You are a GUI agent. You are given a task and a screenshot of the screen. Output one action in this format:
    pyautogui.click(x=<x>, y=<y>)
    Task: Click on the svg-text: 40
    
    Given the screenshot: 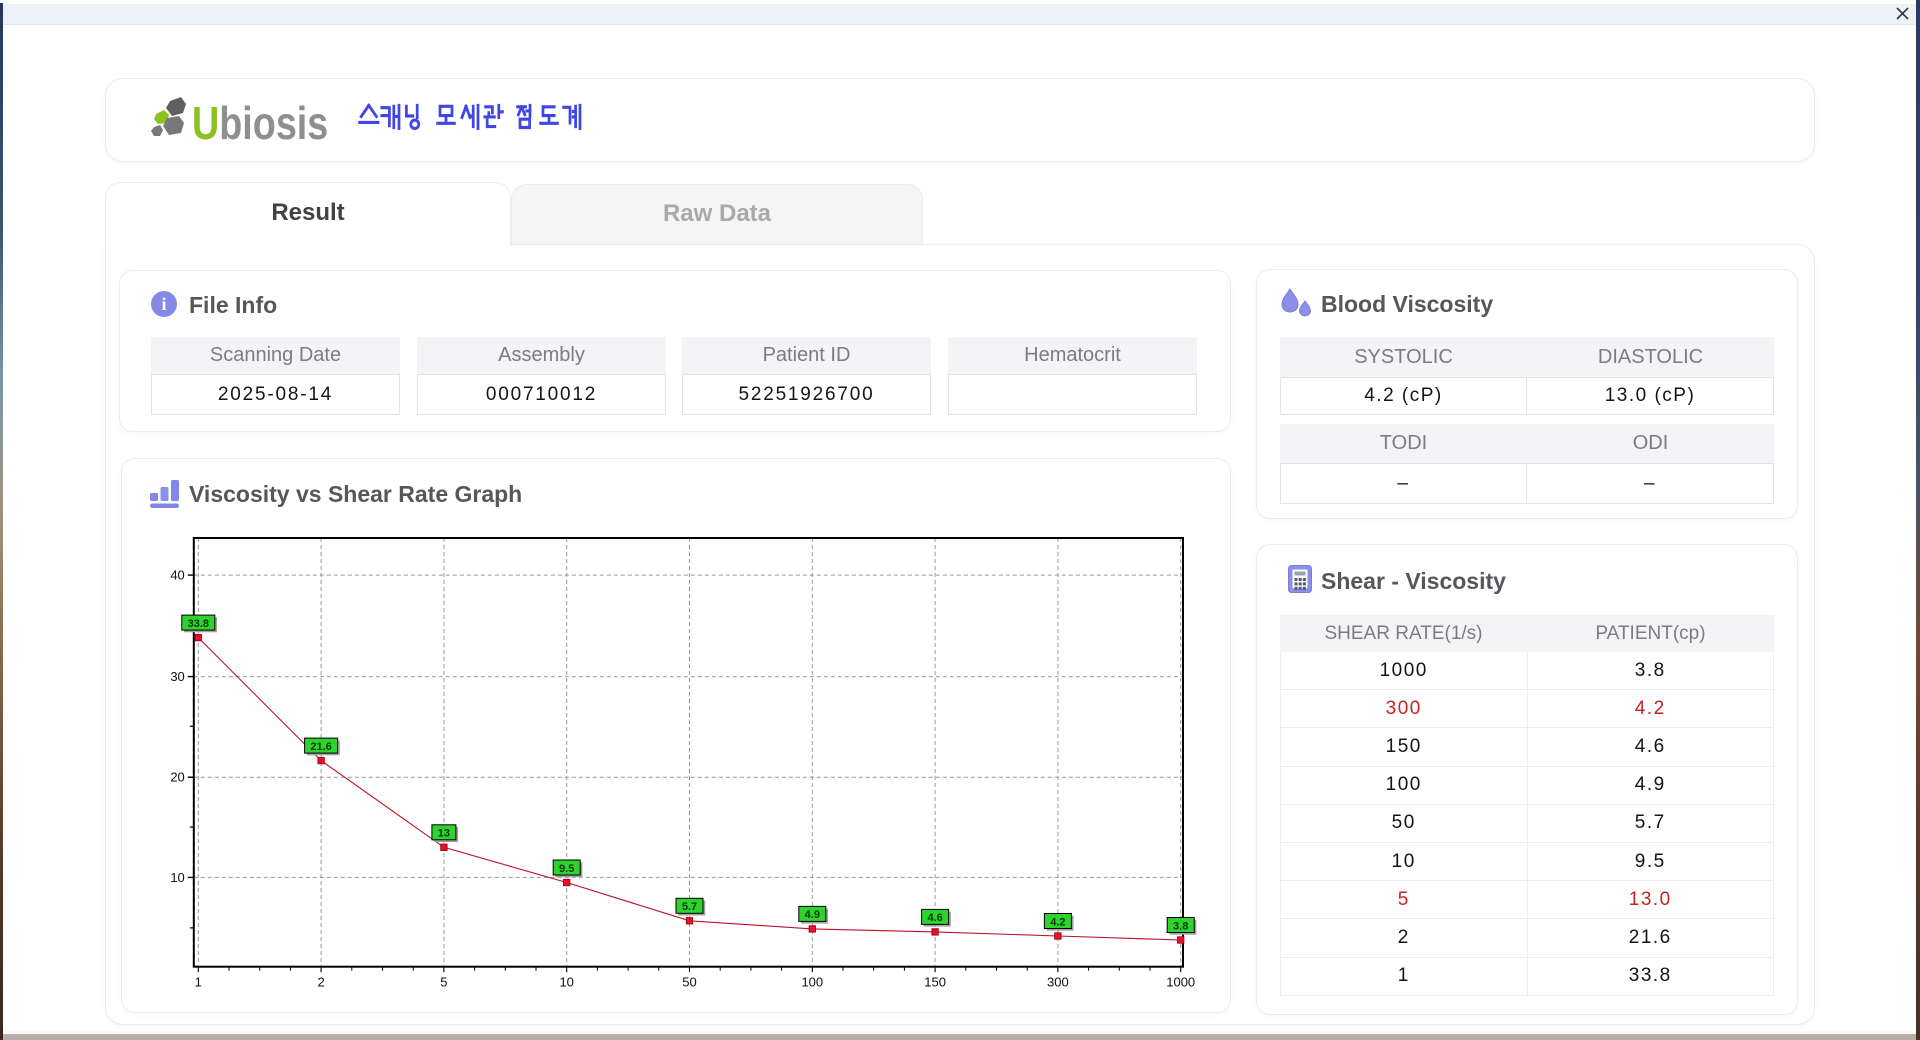 What is the action you would take?
    pyautogui.click(x=177, y=575)
    